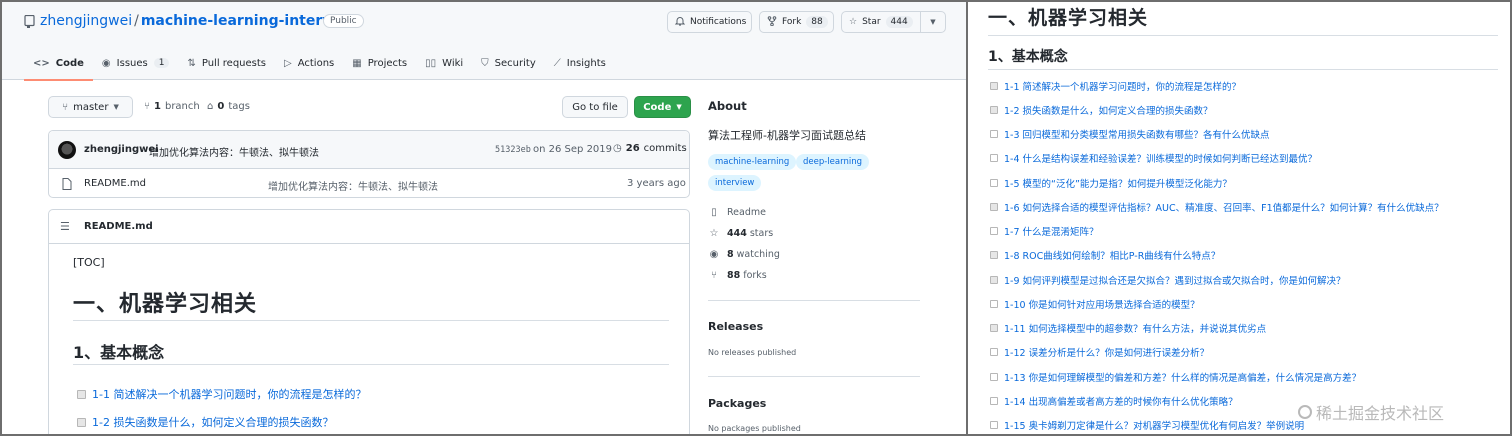 The image size is (1512, 436). Describe the element at coordinates (508, 63) in the screenshot. I see `tab-security: ⛉ Security` at that location.